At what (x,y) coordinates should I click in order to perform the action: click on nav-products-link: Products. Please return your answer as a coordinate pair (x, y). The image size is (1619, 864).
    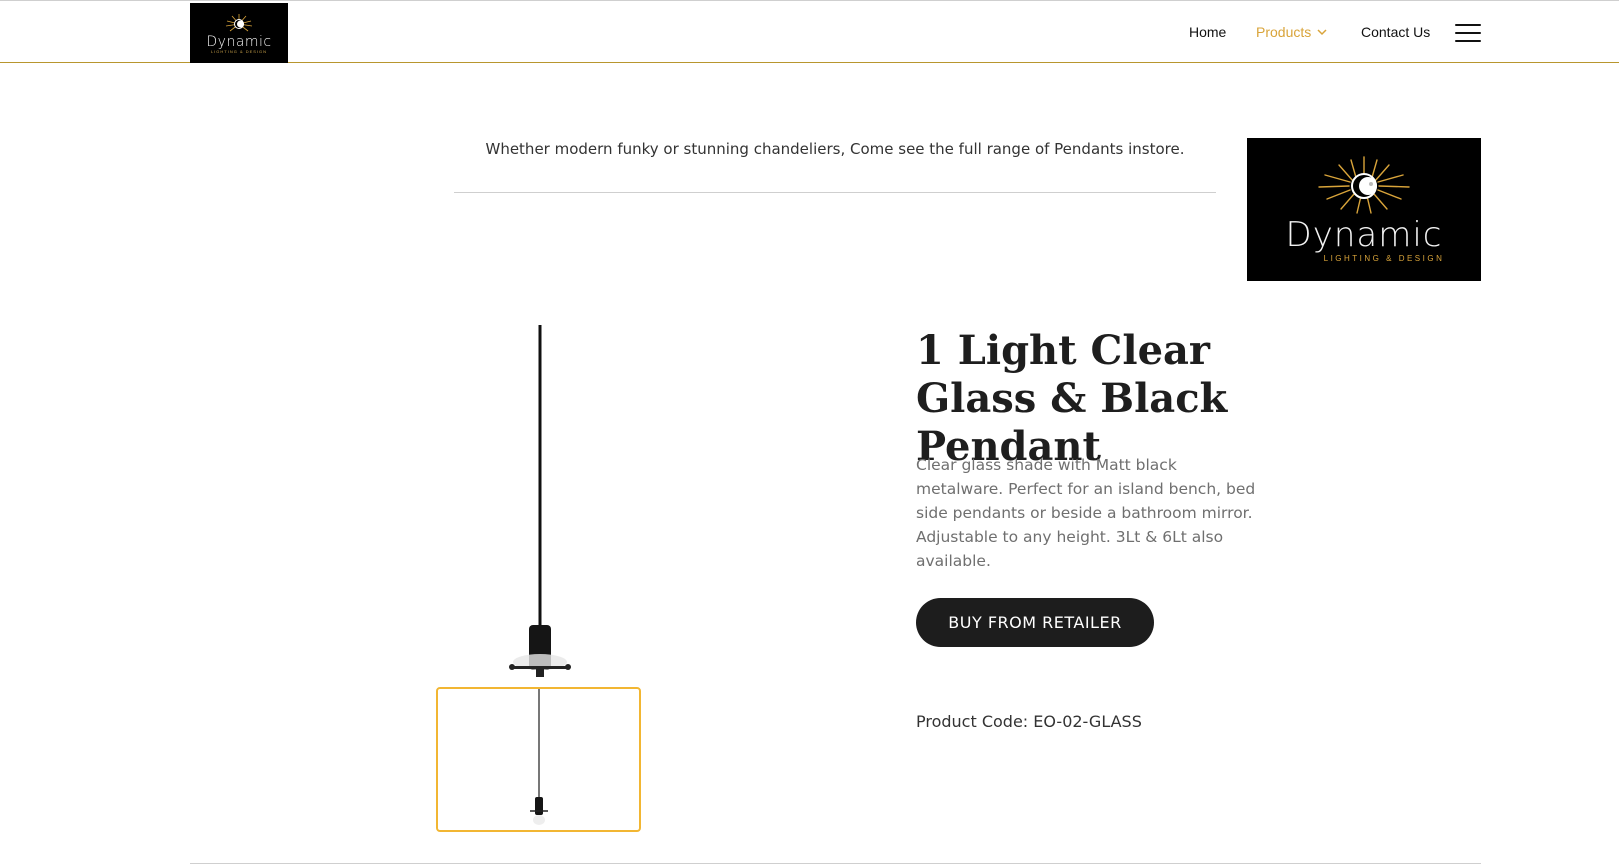
    Looking at the image, I should click on (1291, 32).